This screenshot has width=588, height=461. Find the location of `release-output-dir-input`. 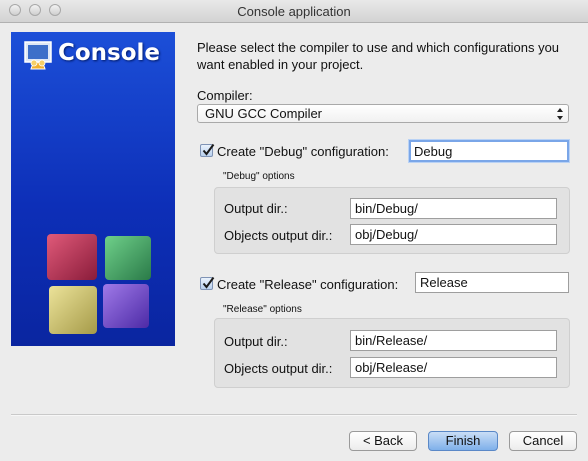

release-output-dir-input is located at coordinates (453, 340).